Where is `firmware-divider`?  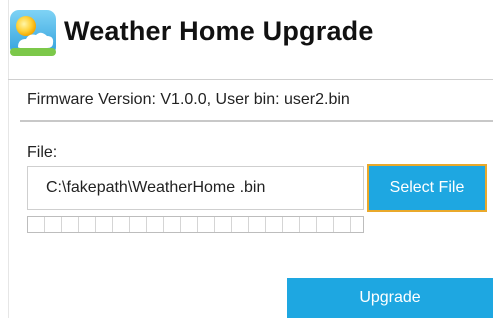 firmware-divider is located at coordinates (256, 121).